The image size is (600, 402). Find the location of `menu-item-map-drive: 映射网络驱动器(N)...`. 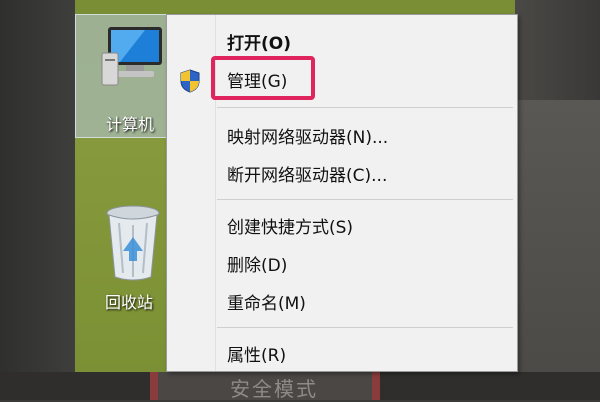

menu-item-map-drive: 映射网络驱动器(N)... is located at coordinates (307, 135).